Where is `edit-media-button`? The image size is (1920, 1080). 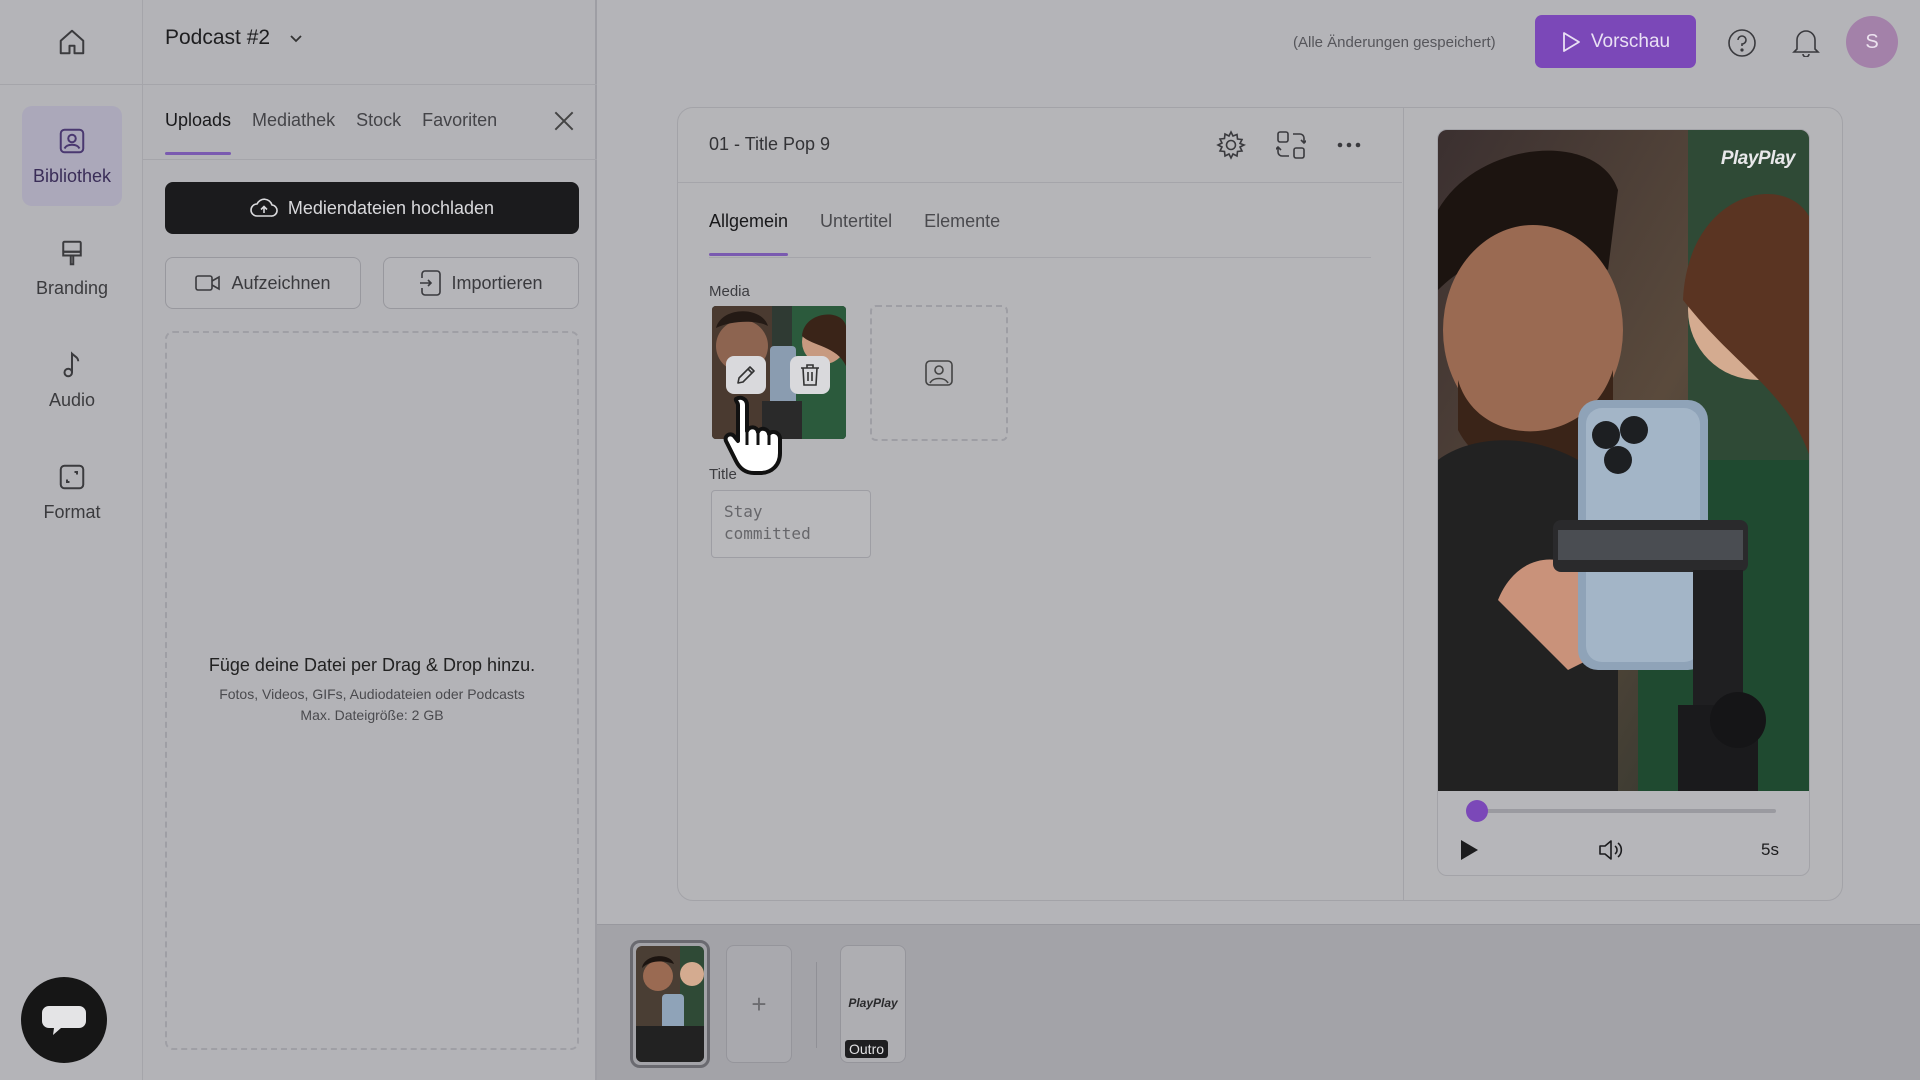
edit-media-button is located at coordinates (746, 375).